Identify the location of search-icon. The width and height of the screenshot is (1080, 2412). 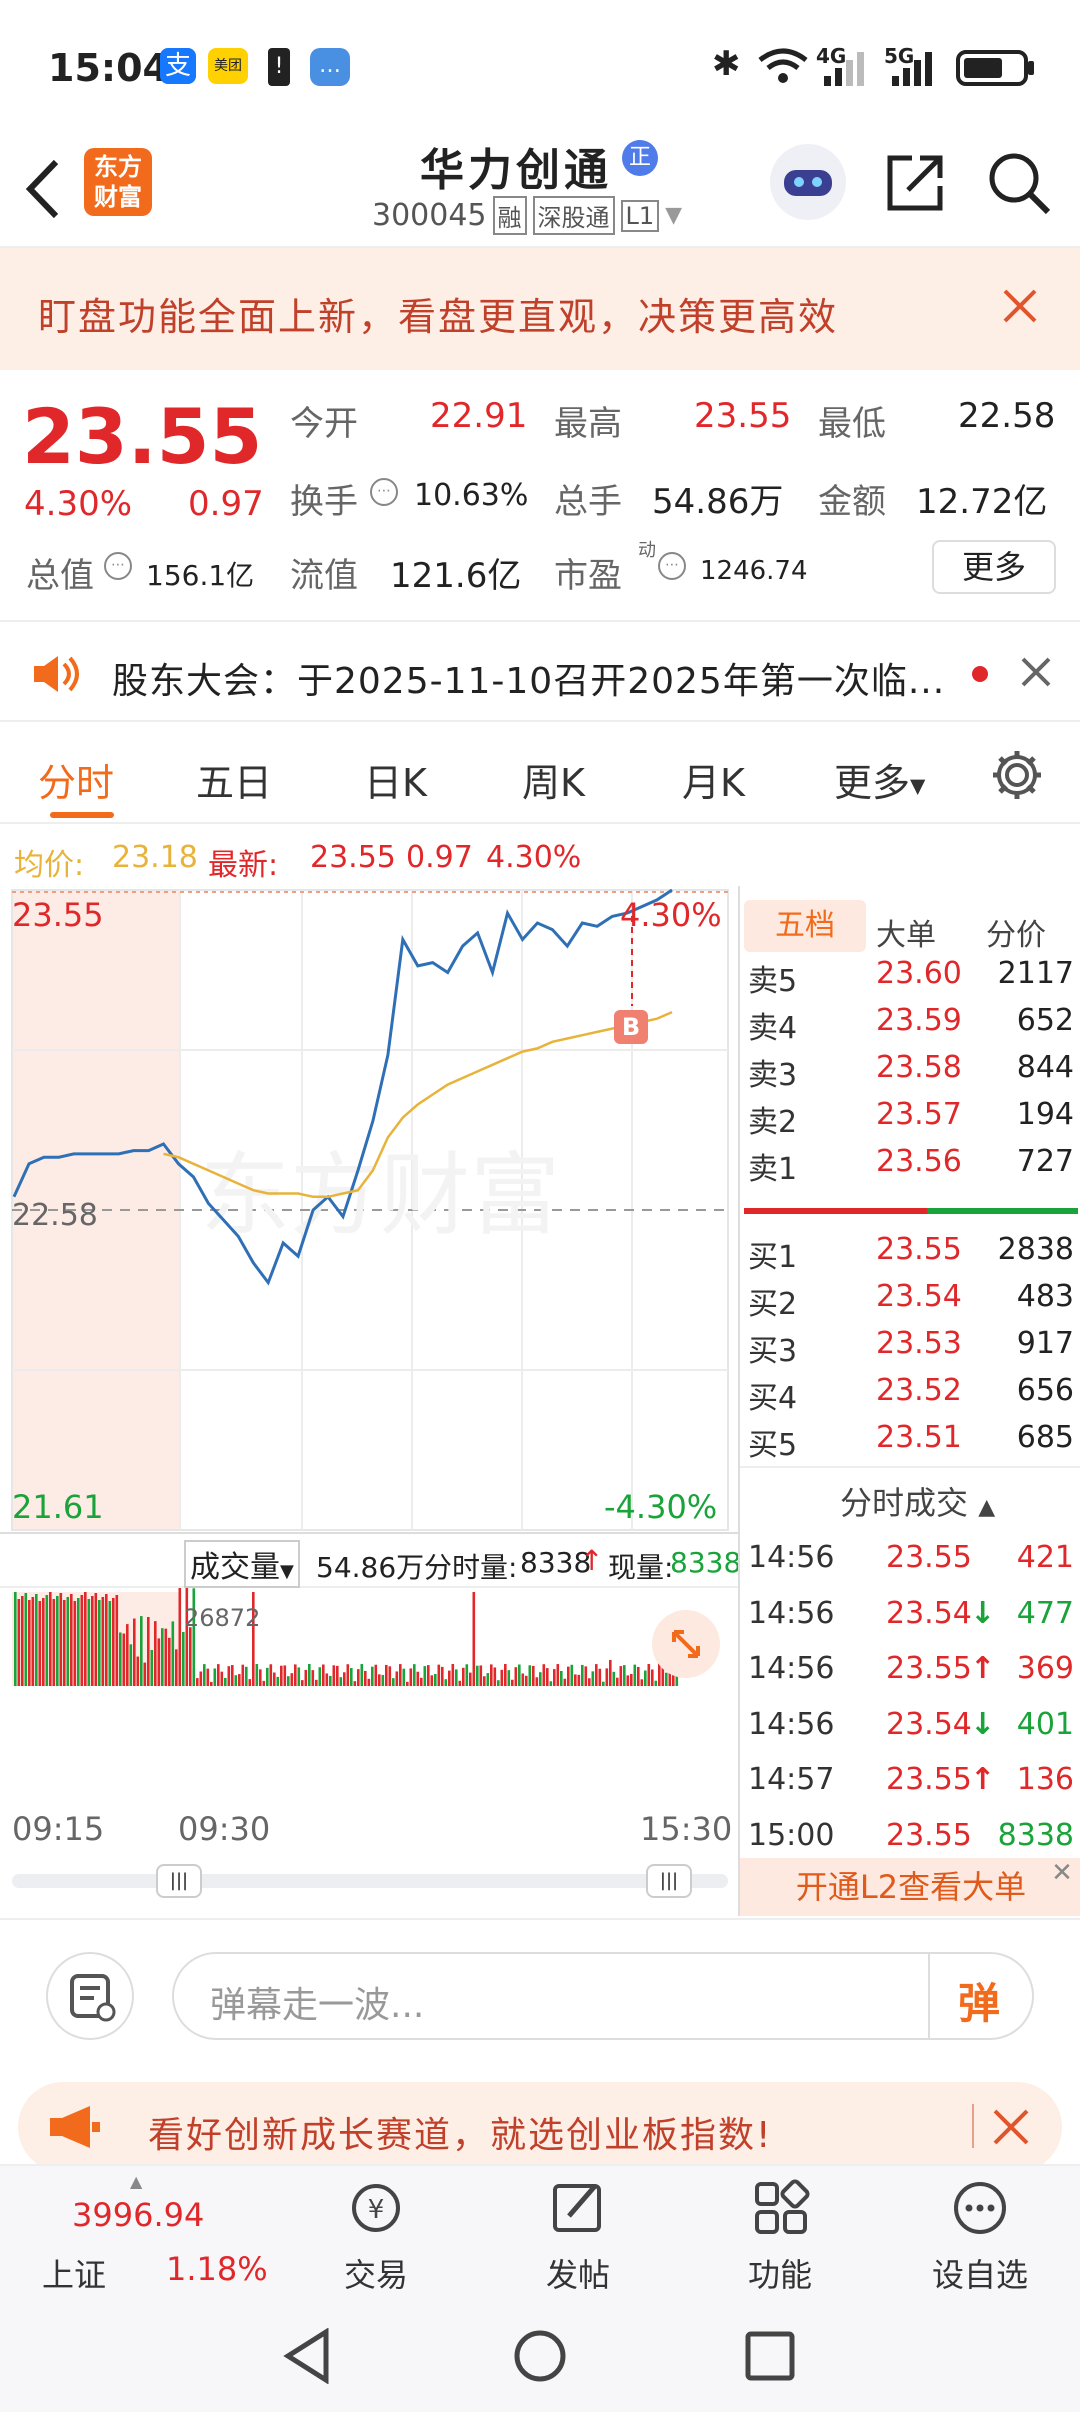
(1020, 184).